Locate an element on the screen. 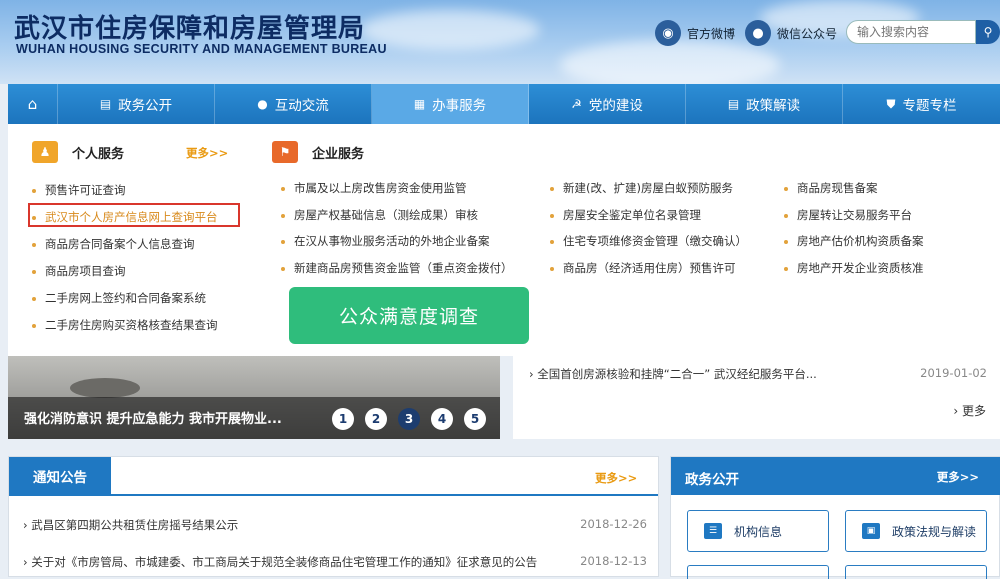  personal-item: 预售许可证查询 is located at coordinates (79, 190).